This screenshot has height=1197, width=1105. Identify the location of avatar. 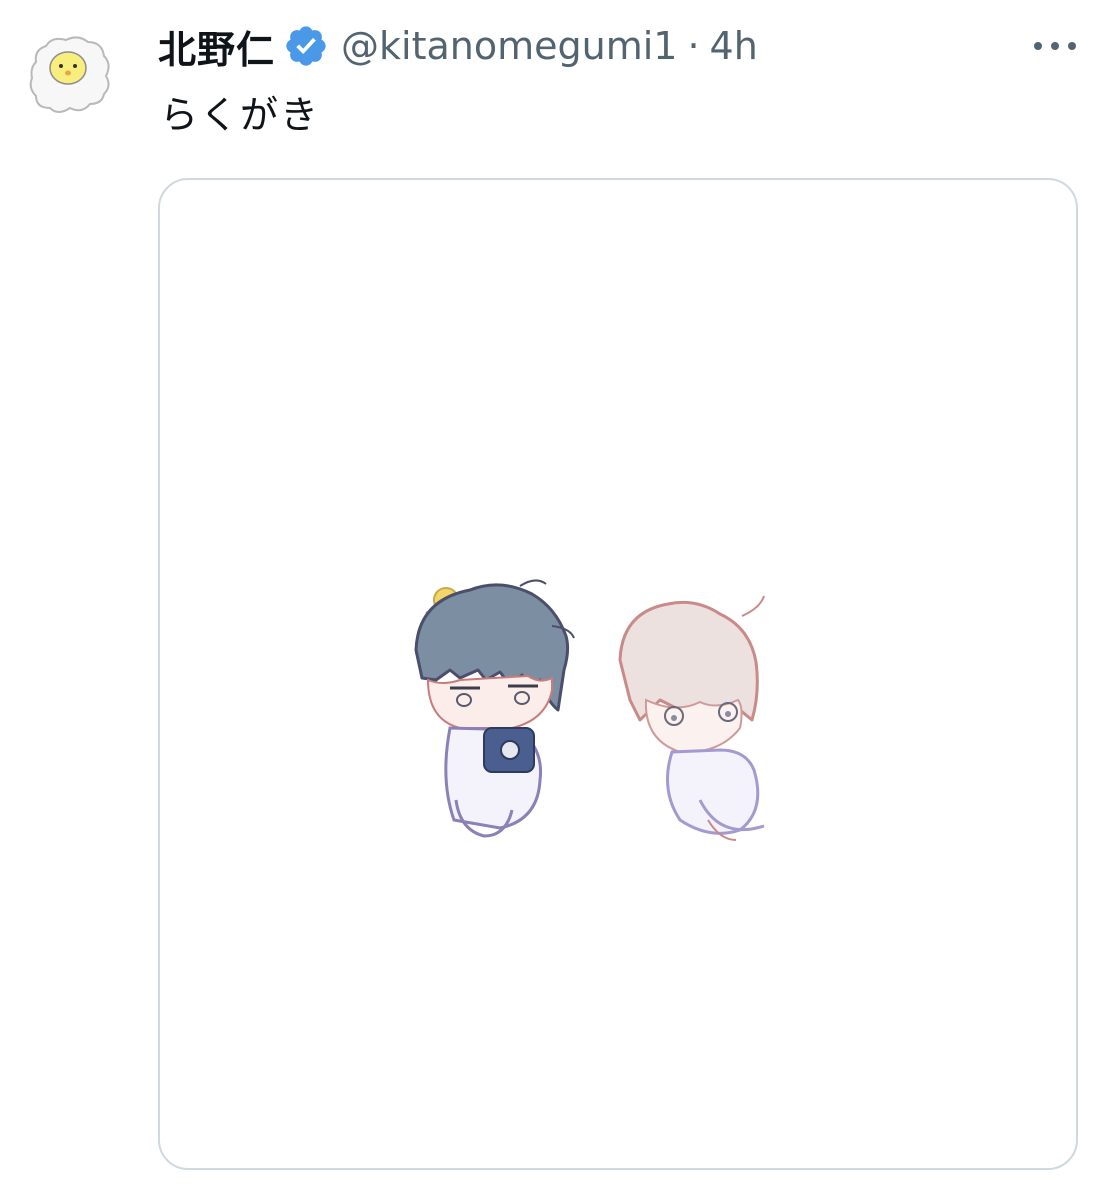
(68, 74).